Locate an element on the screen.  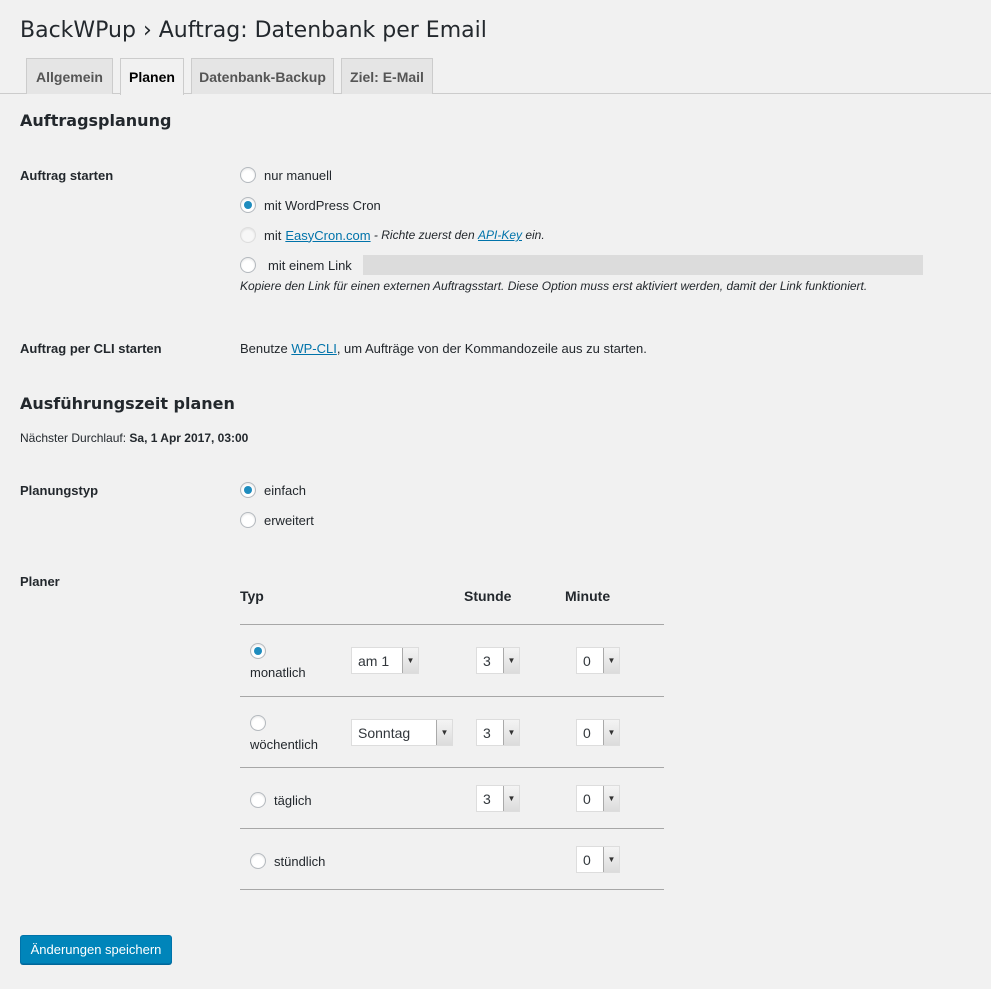
start-label: Auftrag starten is located at coordinates (67, 175).